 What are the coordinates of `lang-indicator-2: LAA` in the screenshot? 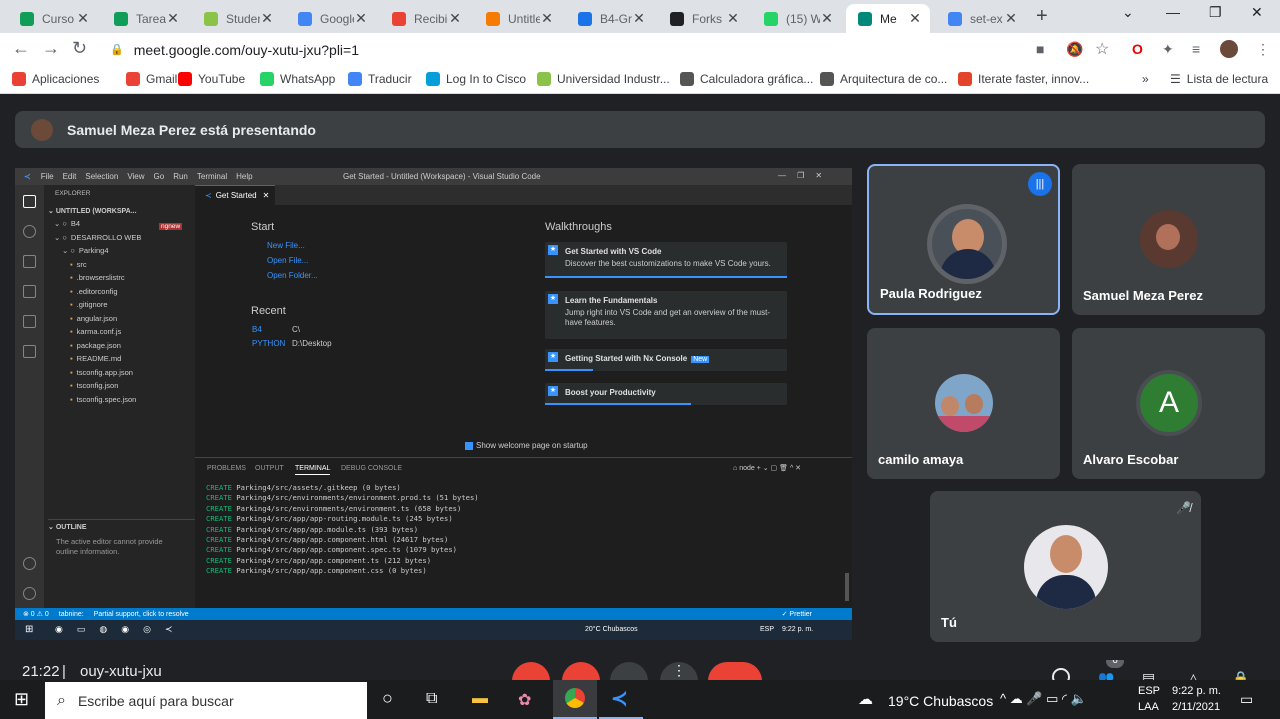 It's located at (1148, 707).